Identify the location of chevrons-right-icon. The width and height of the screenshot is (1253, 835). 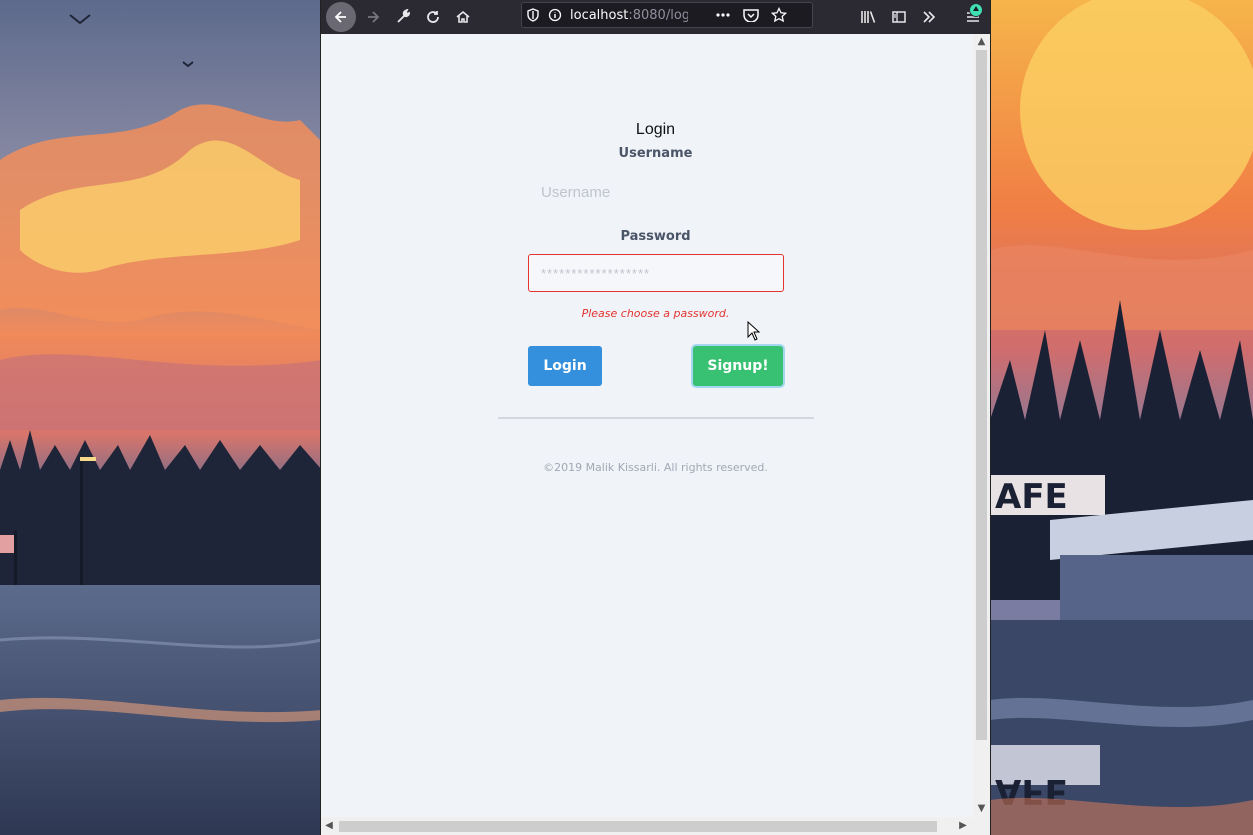
(929, 17).